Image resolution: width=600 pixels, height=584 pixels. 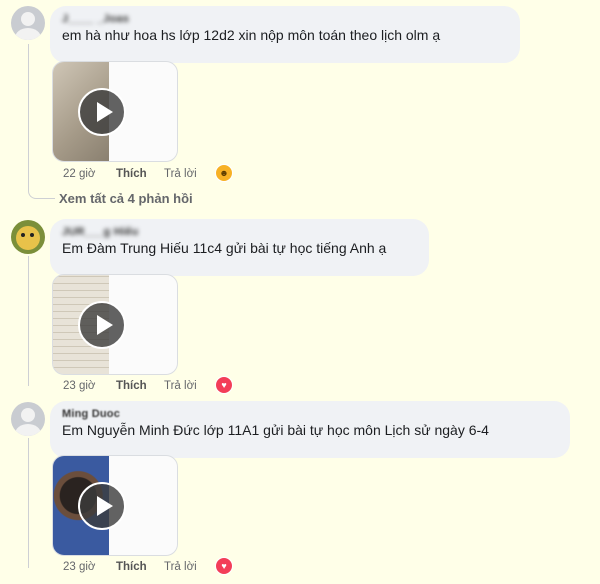 I want to click on haha-reaction-icon: ☻, so click(x=224, y=173).